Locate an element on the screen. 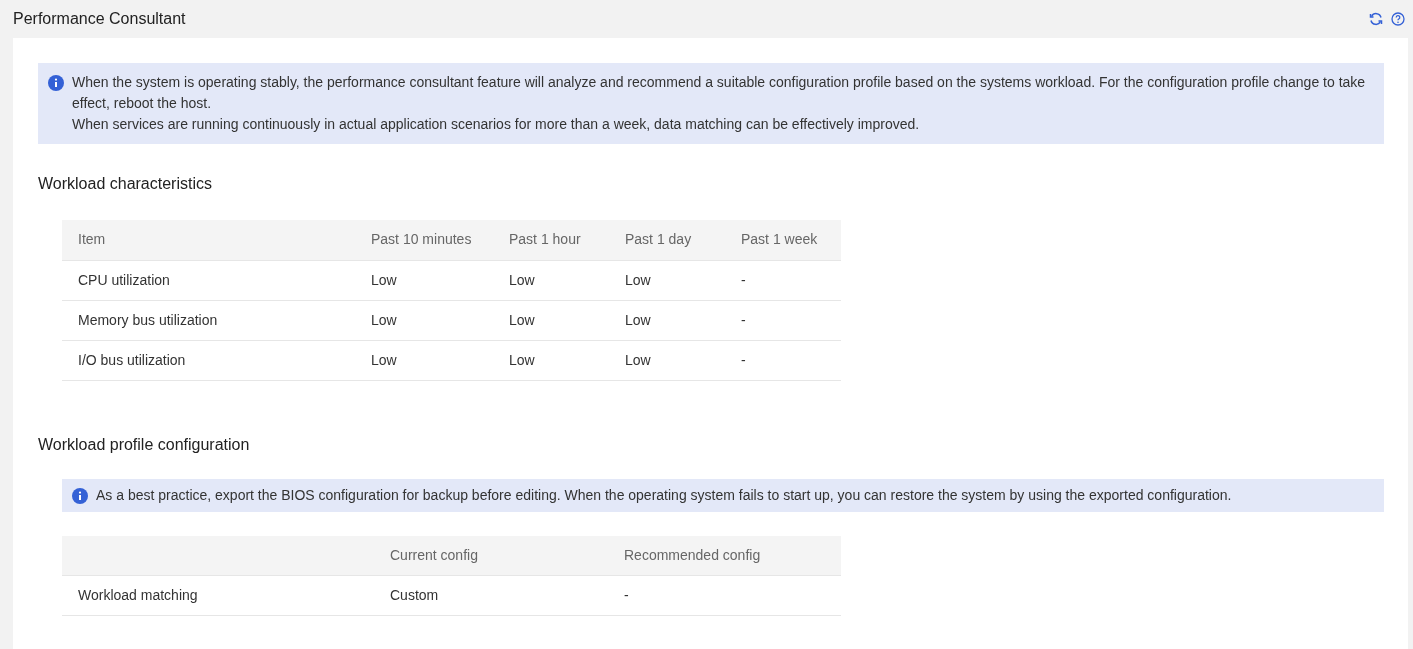 The image size is (1413, 649). column-header: Past 1 hour is located at coordinates (551, 240).